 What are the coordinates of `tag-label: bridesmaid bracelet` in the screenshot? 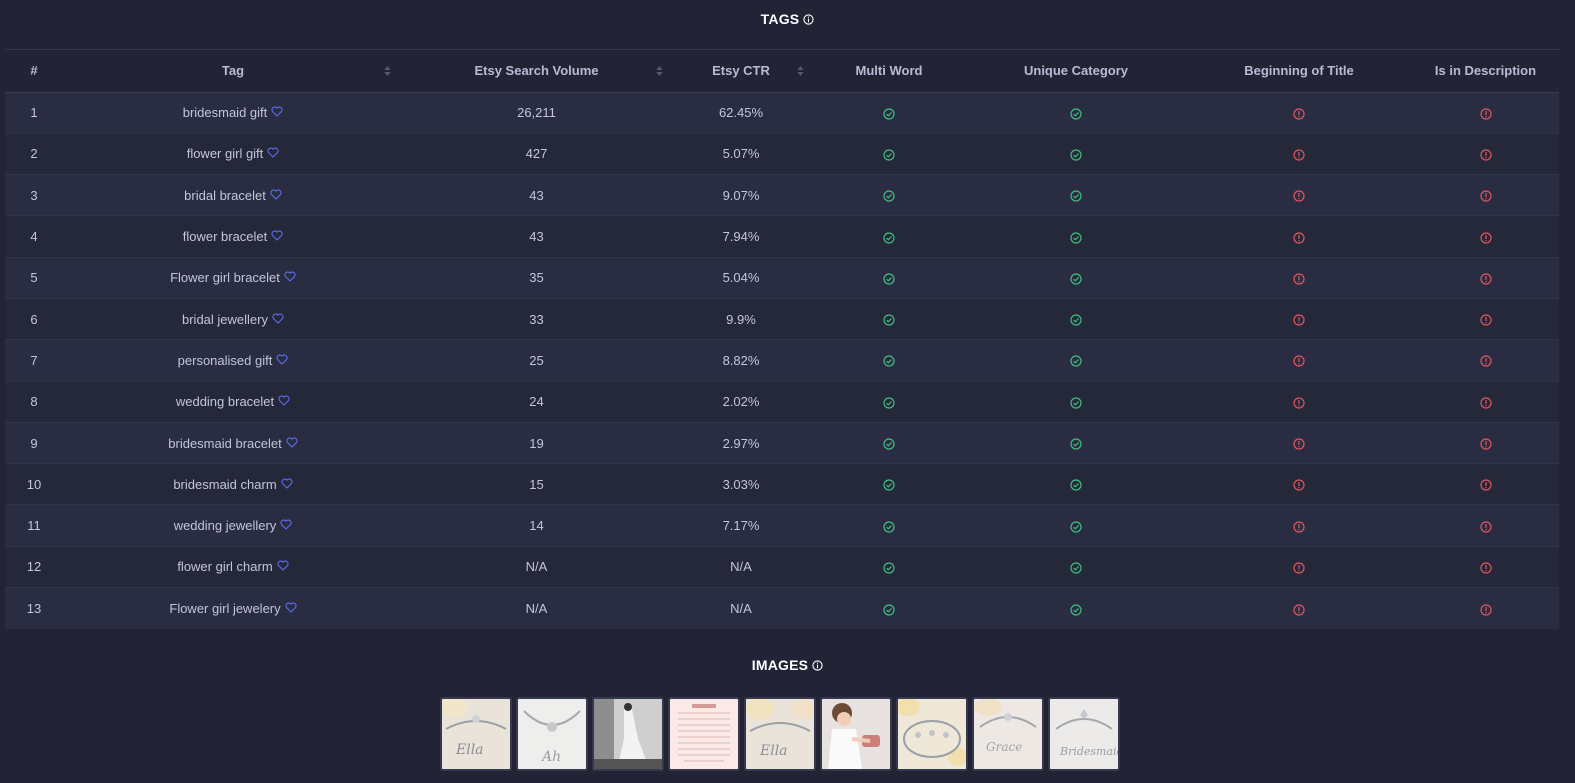 It's located at (224, 443).